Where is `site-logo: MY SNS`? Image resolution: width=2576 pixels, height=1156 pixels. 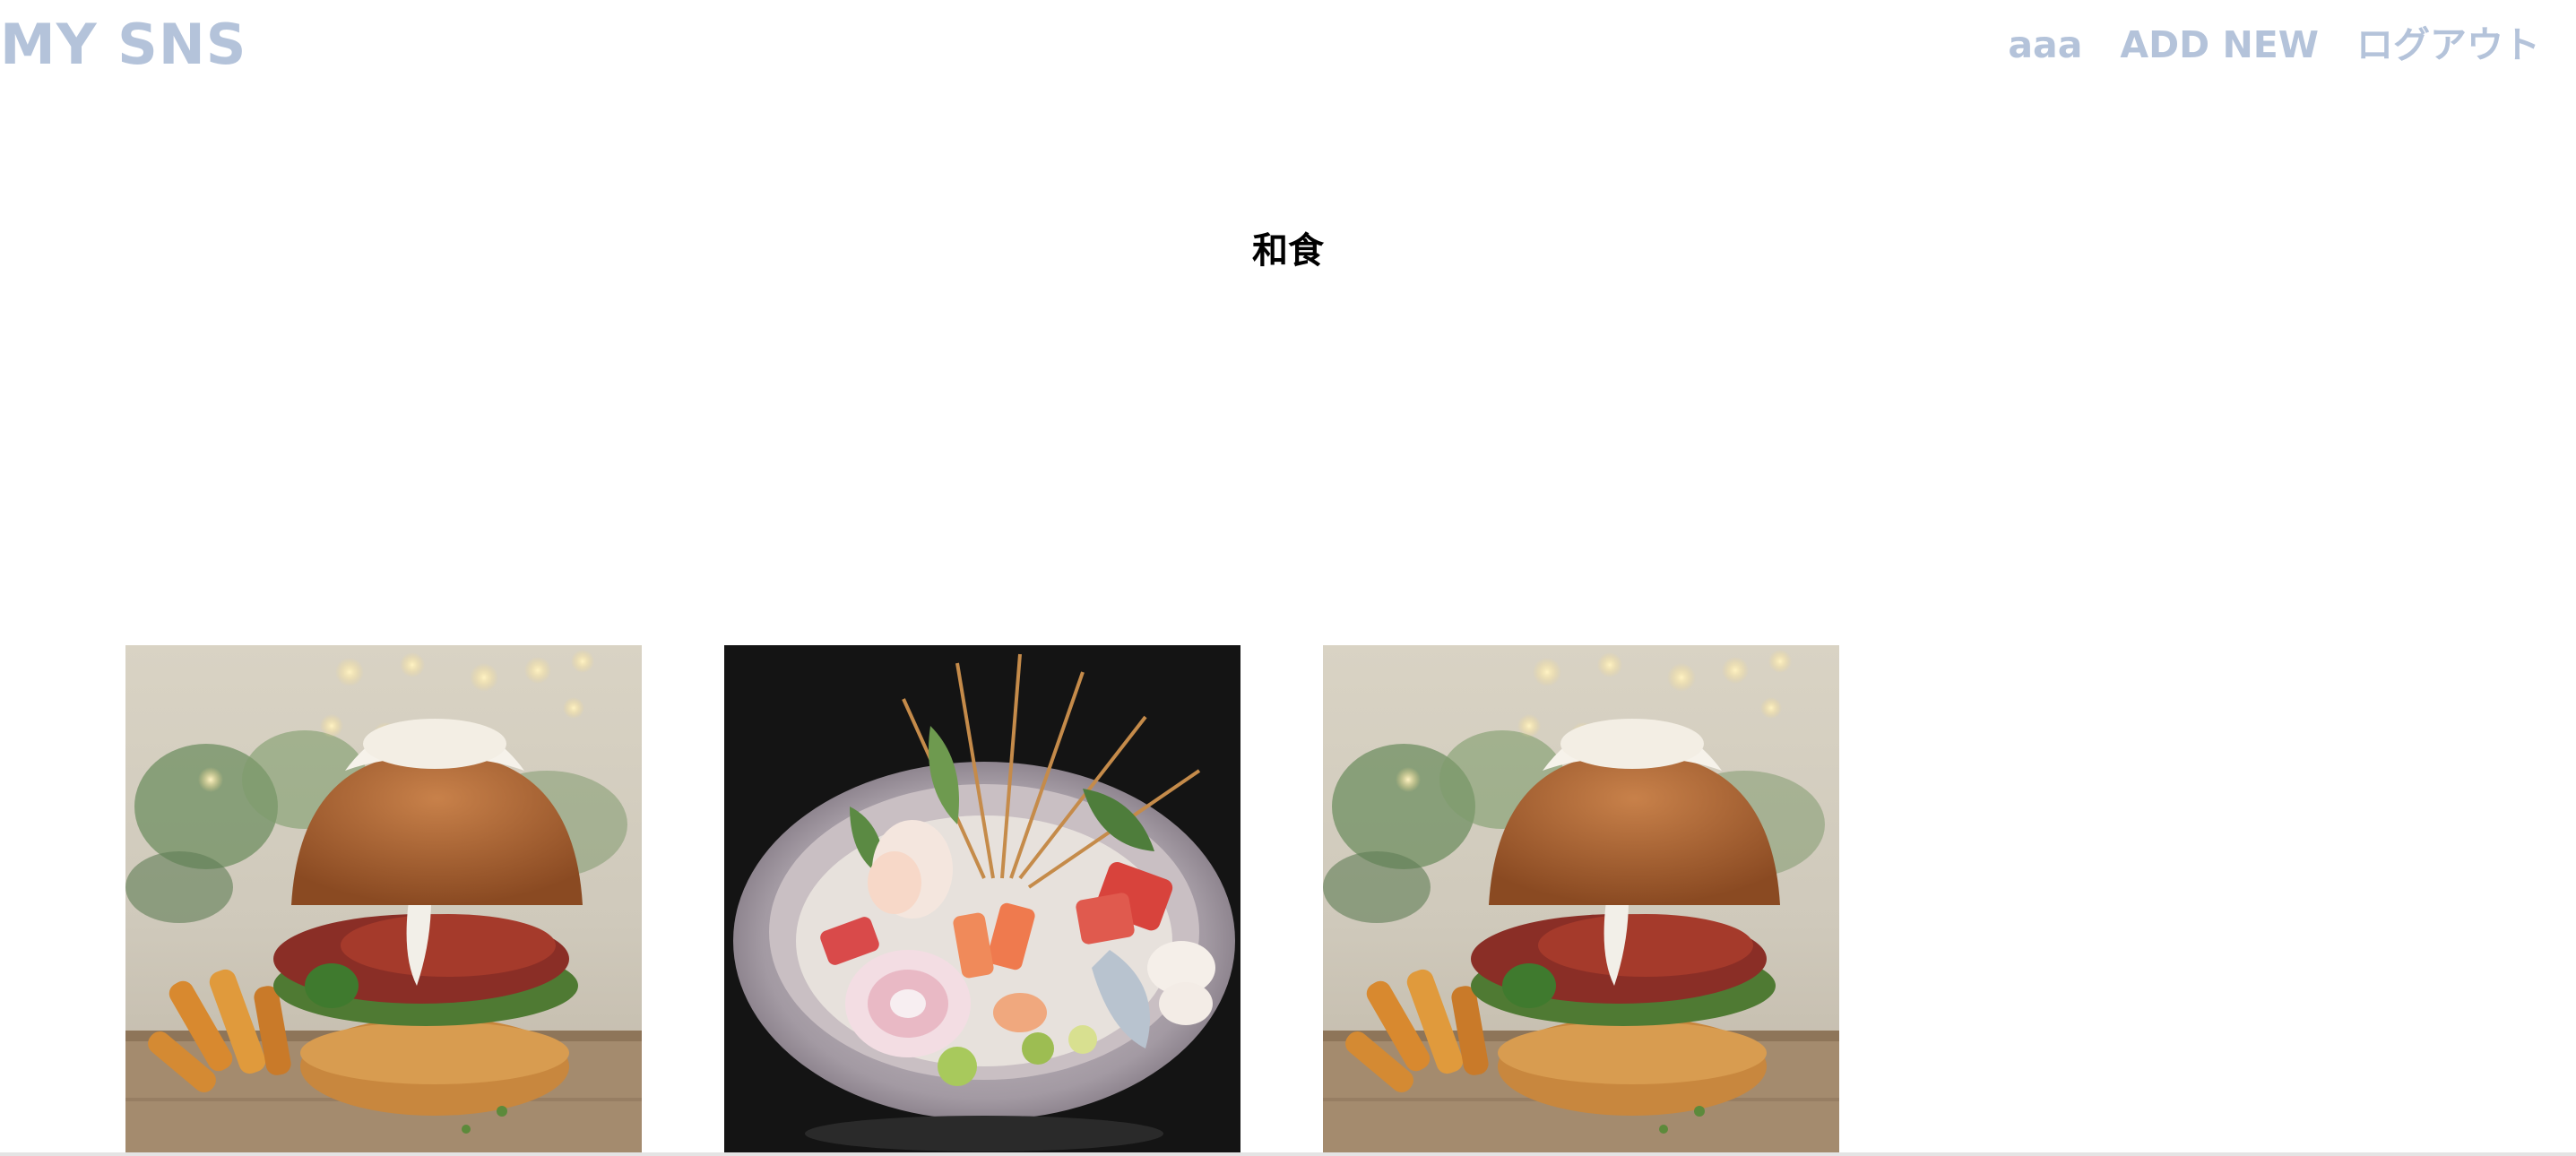 site-logo: MY SNS is located at coordinates (123, 45).